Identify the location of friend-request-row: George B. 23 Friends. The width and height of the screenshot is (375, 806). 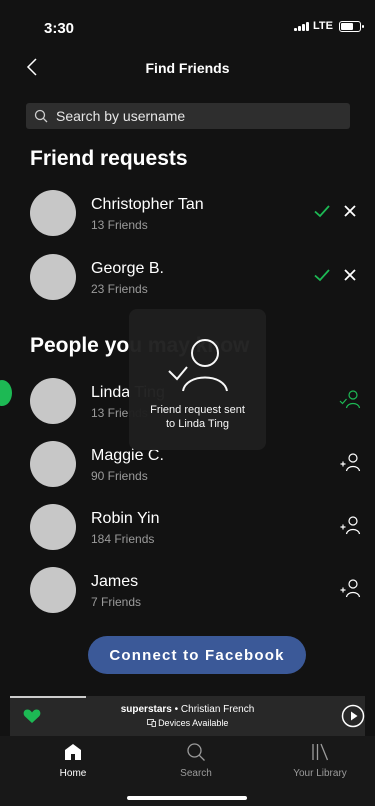
(187, 282).